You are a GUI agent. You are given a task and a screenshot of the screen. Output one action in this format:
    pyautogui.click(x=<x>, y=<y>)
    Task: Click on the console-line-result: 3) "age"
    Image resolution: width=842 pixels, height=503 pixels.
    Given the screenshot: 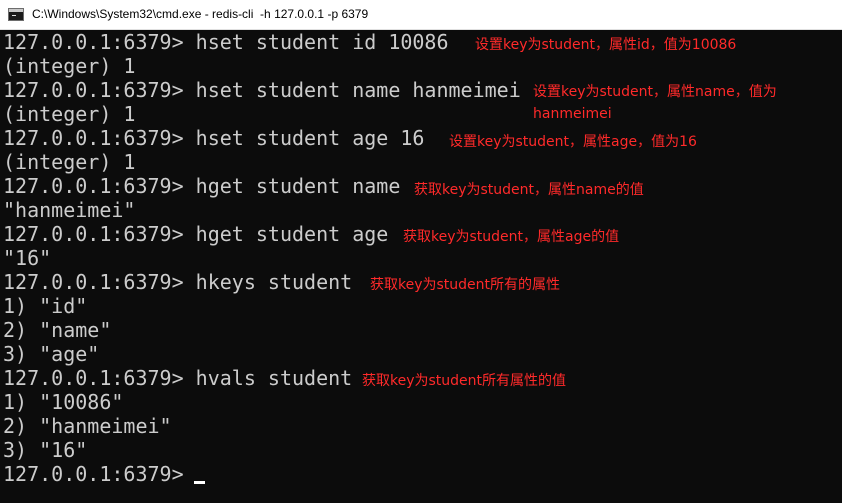 What is the action you would take?
    pyautogui.click(x=51, y=354)
    